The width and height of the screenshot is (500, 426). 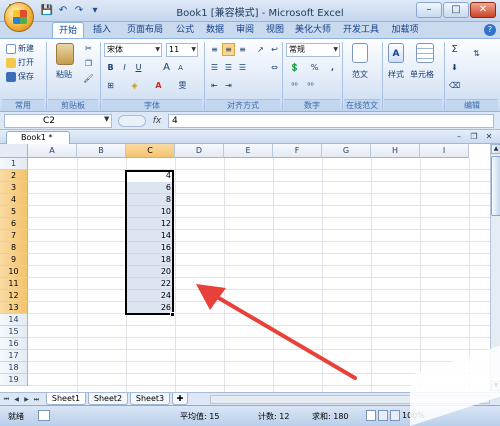 What do you see at coordinates (138, 67) in the screenshot?
I see `underline-button: U` at bounding box center [138, 67].